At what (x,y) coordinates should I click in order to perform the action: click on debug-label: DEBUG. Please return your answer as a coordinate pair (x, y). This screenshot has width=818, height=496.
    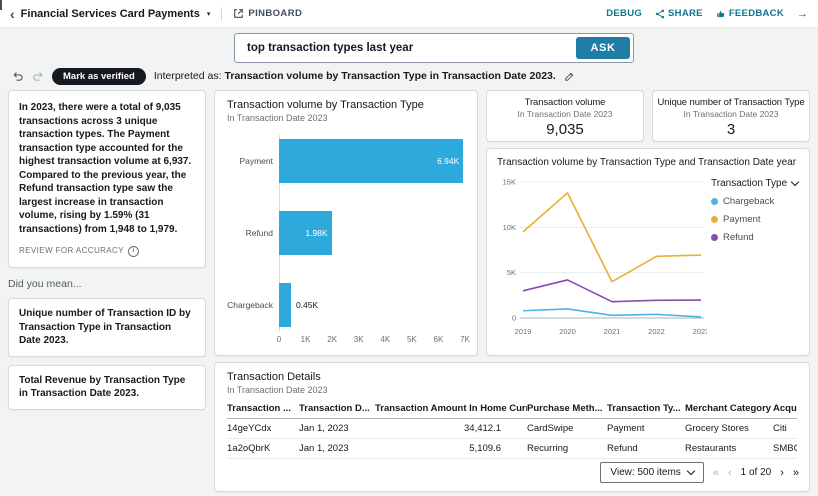
    Looking at the image, I should click on (624, 13).